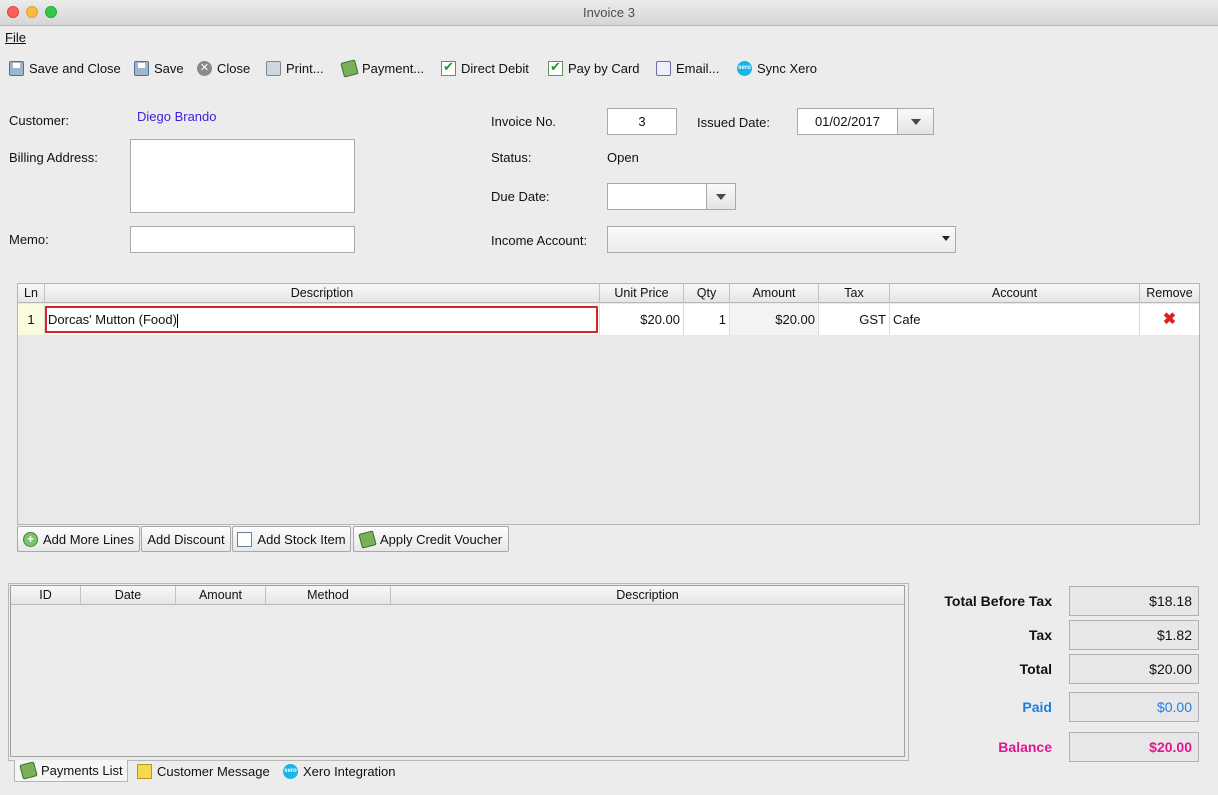 This screenshot has width=1218, height=795. What do you see at coordinates (65, 68) in the screenshot?
I see `save-and-close-button: Save and Close` at bounding box center [65, 68].